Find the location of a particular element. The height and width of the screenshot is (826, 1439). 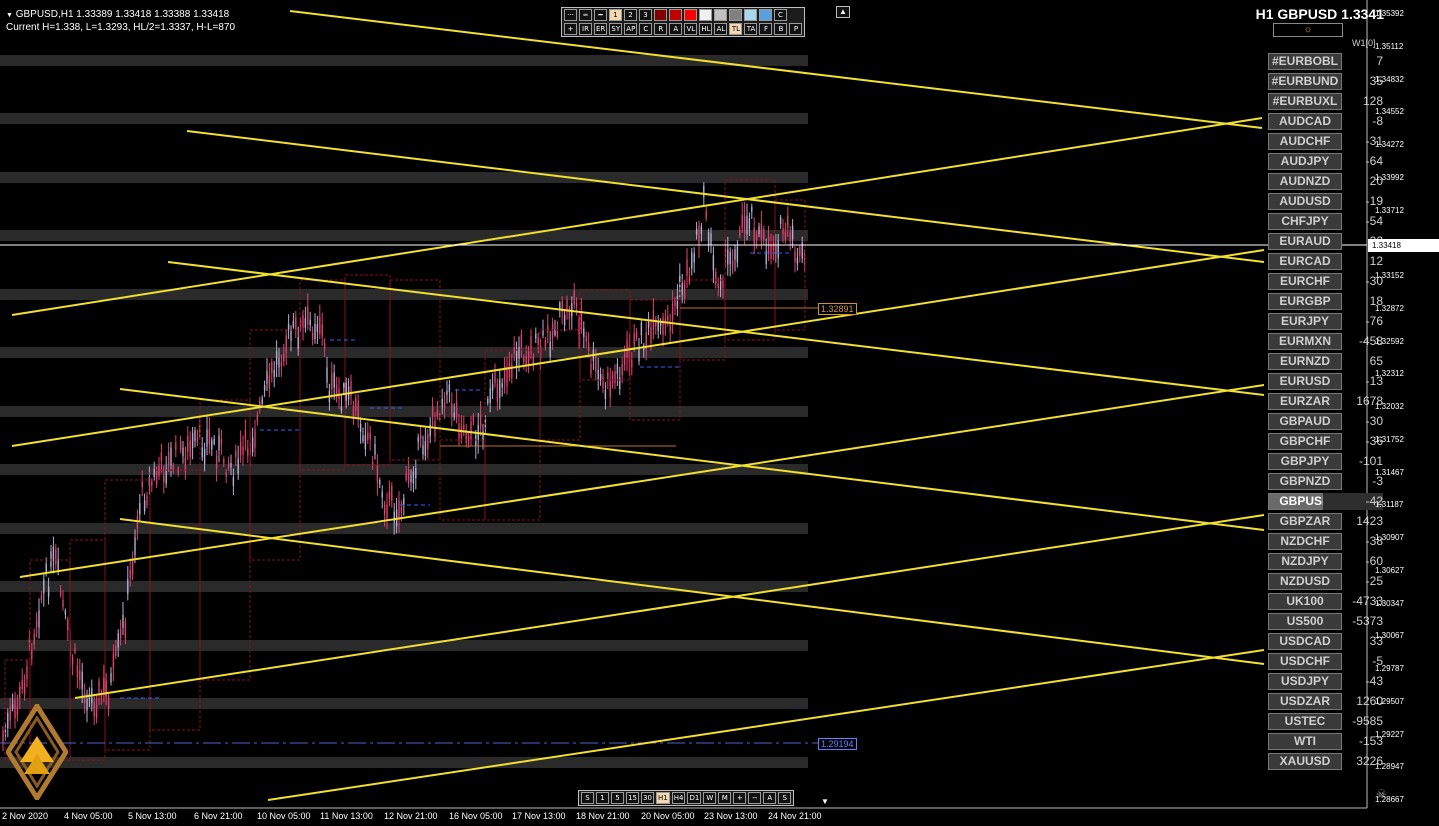

toolbar-button: C is located at coordinates (780, 15).